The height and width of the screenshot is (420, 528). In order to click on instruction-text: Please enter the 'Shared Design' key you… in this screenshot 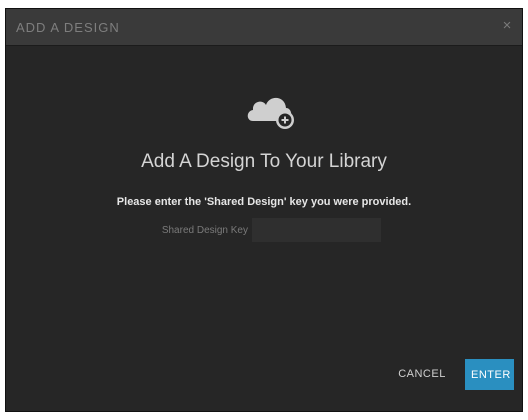, I will do `click(264, 202)`.